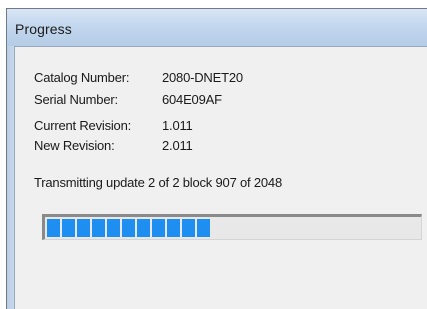 The height and width of the screenshot is (309, 427). Describe the element at coordinates (82, 77) in the screenshot. I see `catalog-number-label: Catalog Number:` at that location.